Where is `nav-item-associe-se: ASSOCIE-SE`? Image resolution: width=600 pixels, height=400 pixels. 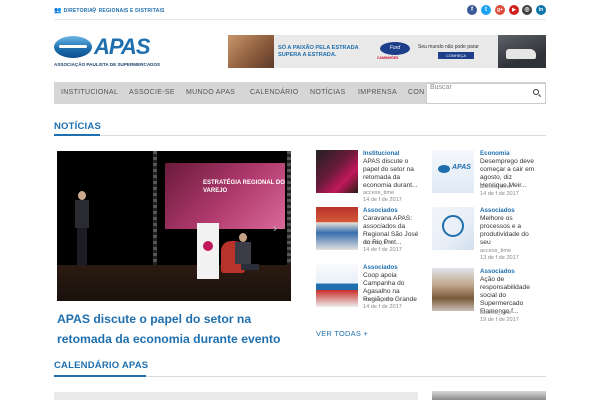 nav-item-associe-se: ASSOCIE-SE is located at coordinates (152, 92).